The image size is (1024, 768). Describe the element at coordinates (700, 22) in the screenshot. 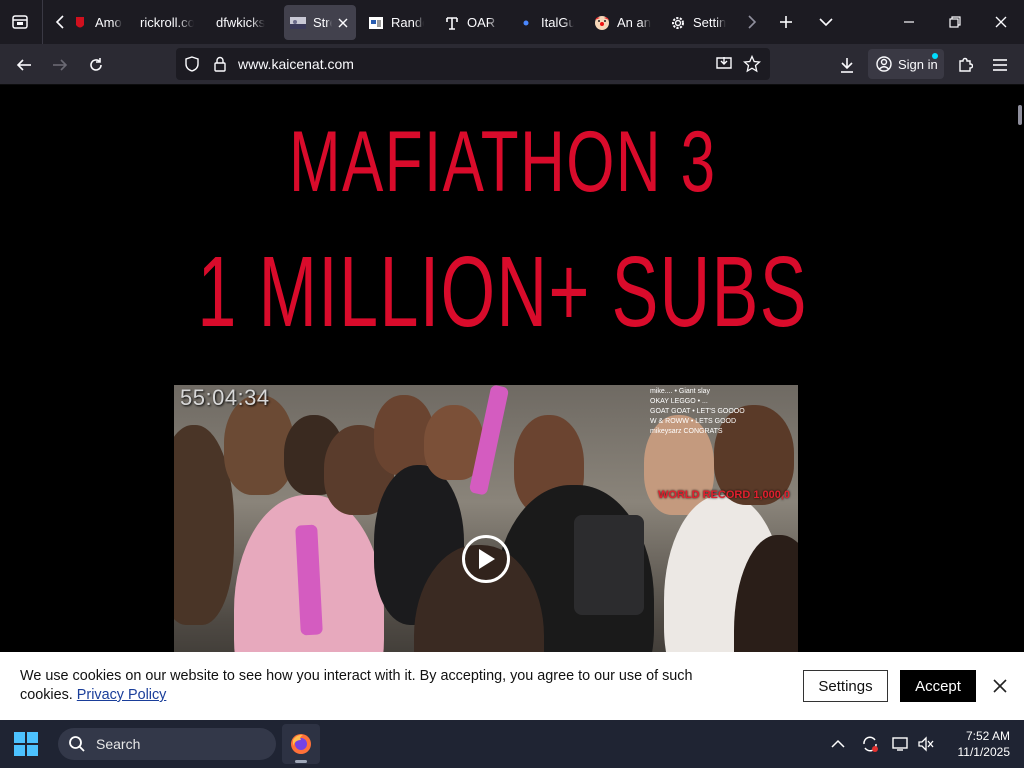

I see `tab-settings: Settin` at that location.